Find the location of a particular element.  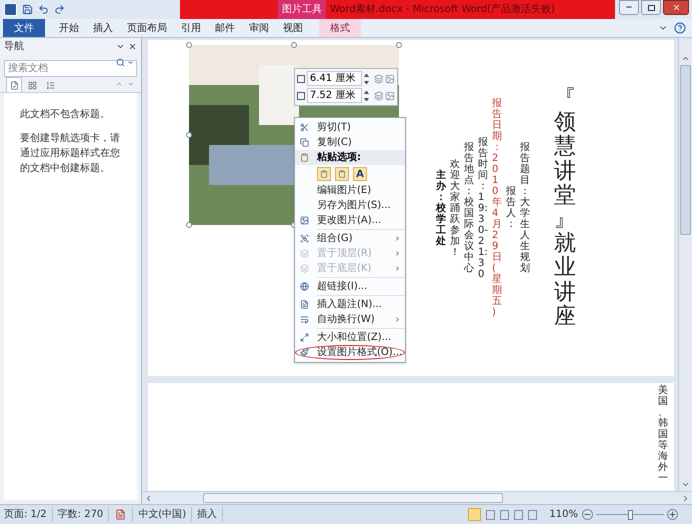

zoom-slider is located at coordinates (630, 514).